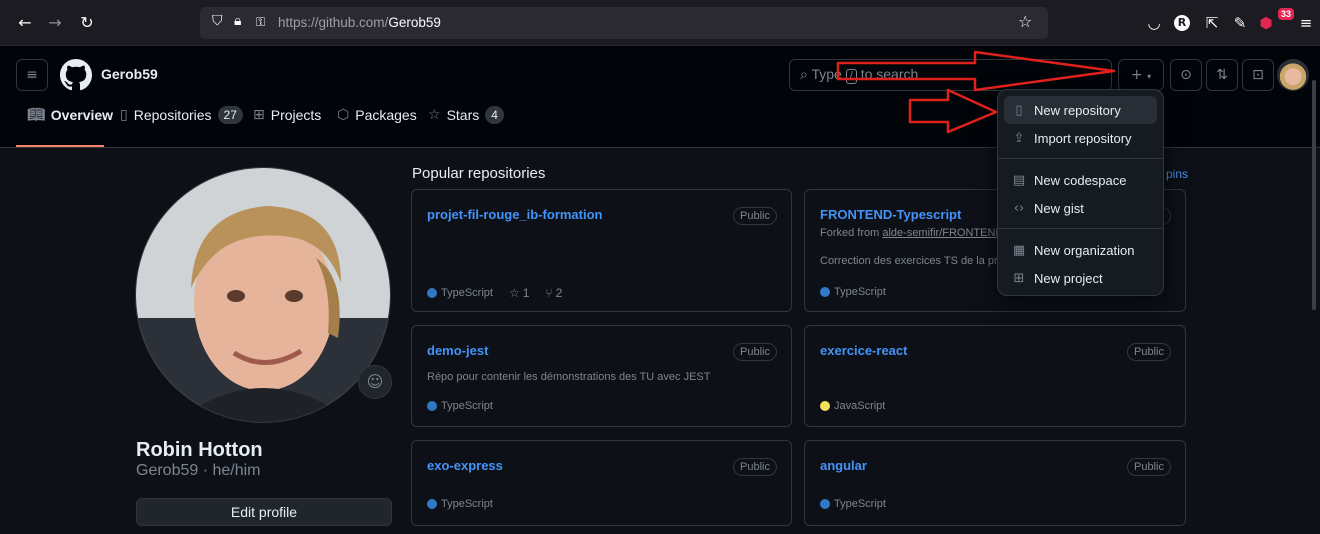 Image resolution: width=1320 pixels, height=534 pixels. What do you see at coordinates (1182, 23) in the screenshot?
I see `extension-r-icon: R` at bounding box center [1182, 23].